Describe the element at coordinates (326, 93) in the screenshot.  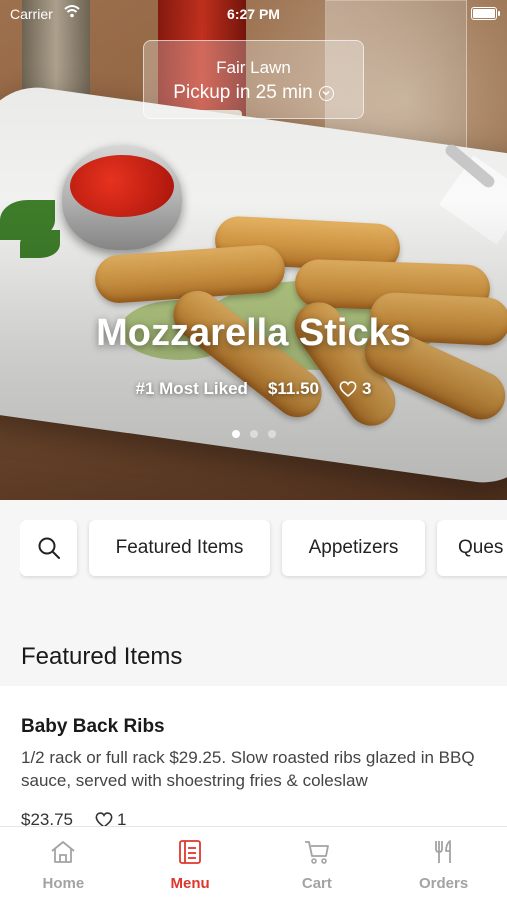
I see `chevron-down-icon` at that location.